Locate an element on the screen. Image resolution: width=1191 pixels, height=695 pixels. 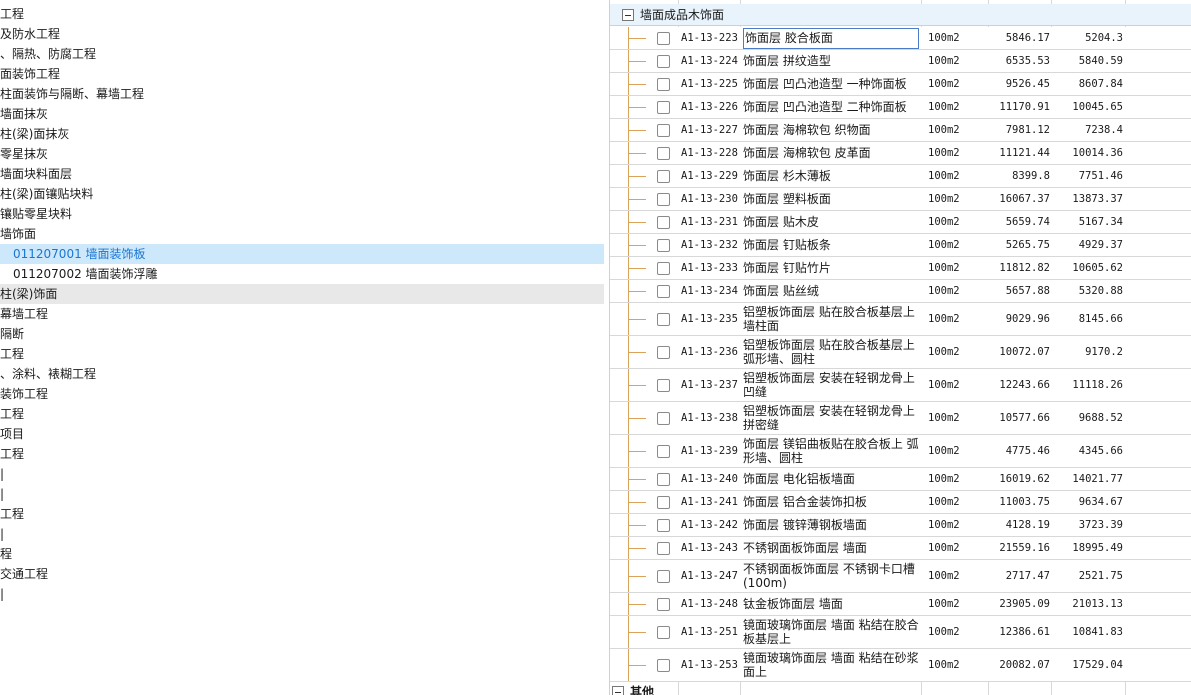
table-row: A1-13-230 饰面层 塑料板面 100m2 16067.37 13873.37 is located at coordinates (900, 199).